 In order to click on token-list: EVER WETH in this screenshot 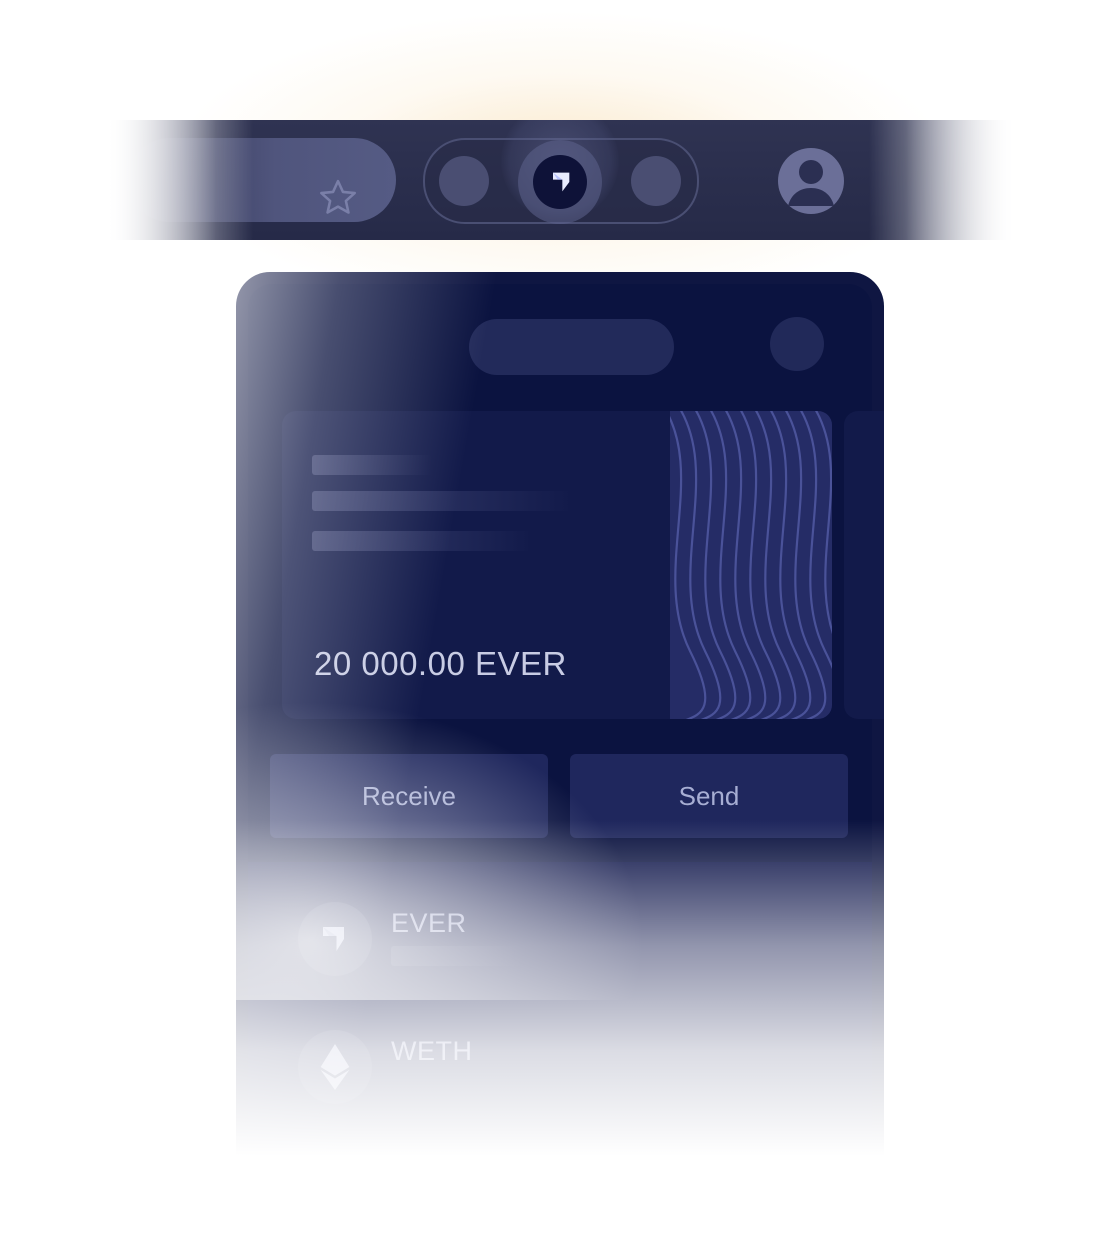, I will do `click(560, 1027)`.